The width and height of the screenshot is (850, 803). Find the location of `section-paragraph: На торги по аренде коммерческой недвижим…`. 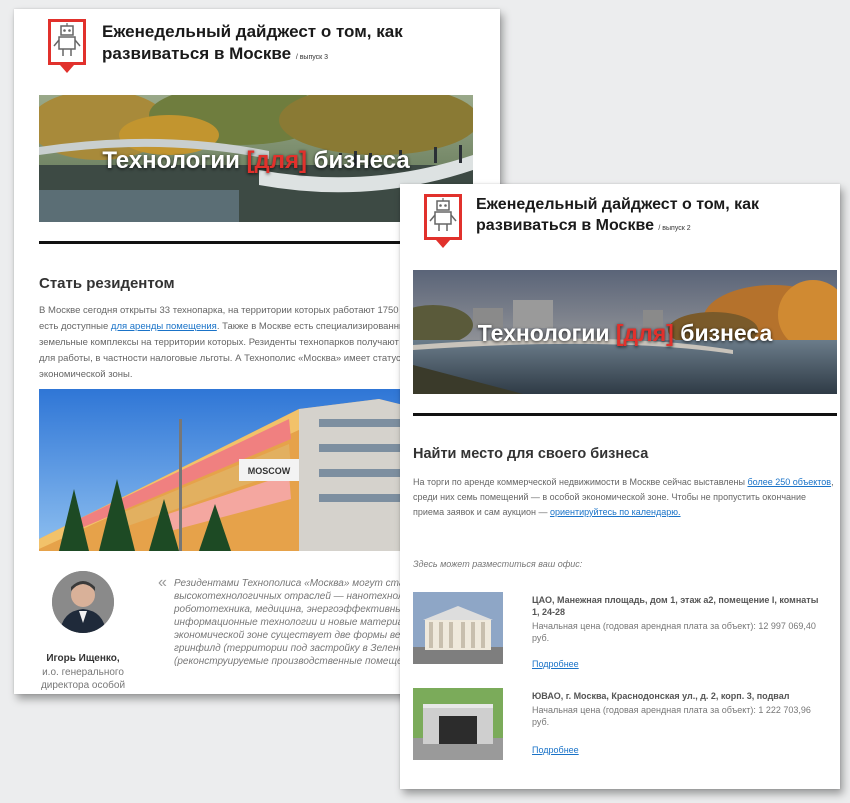

section-paragraph: На торги по аренде коммерческой недвижим… is located at coordinates (623, 497).